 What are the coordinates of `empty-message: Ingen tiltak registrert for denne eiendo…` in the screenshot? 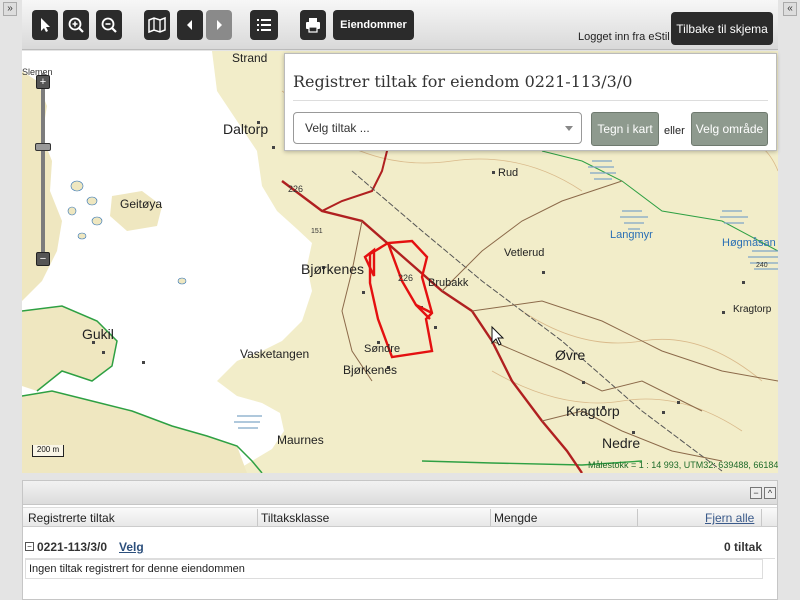 It's located at (394, 569).